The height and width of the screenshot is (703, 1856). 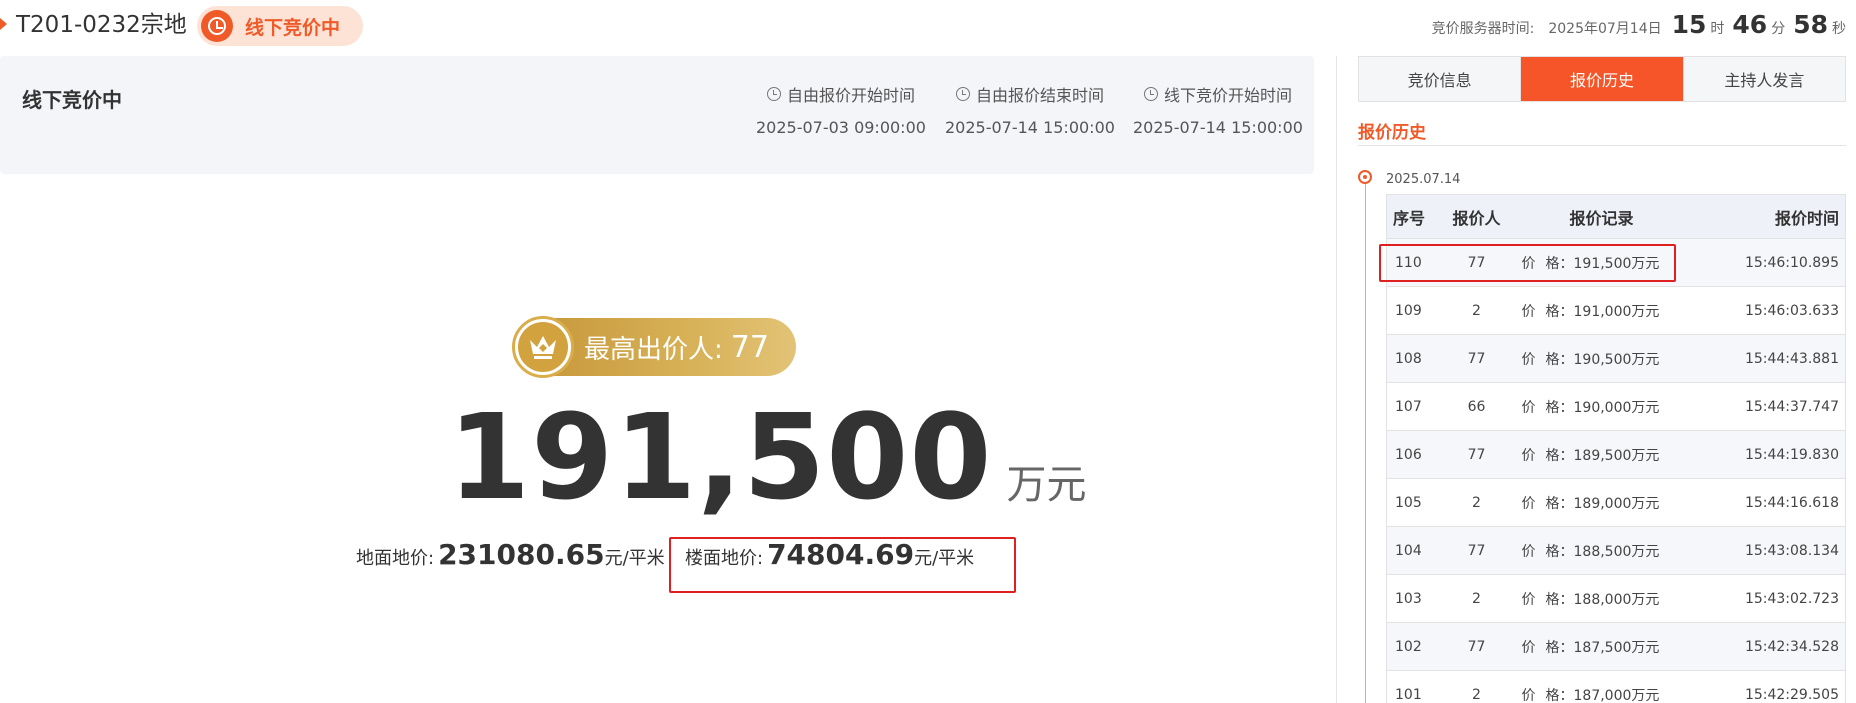 I want to click on table-header-row: 序号 报价人 报价记录 报价时间, so click(x=1616, y=216).